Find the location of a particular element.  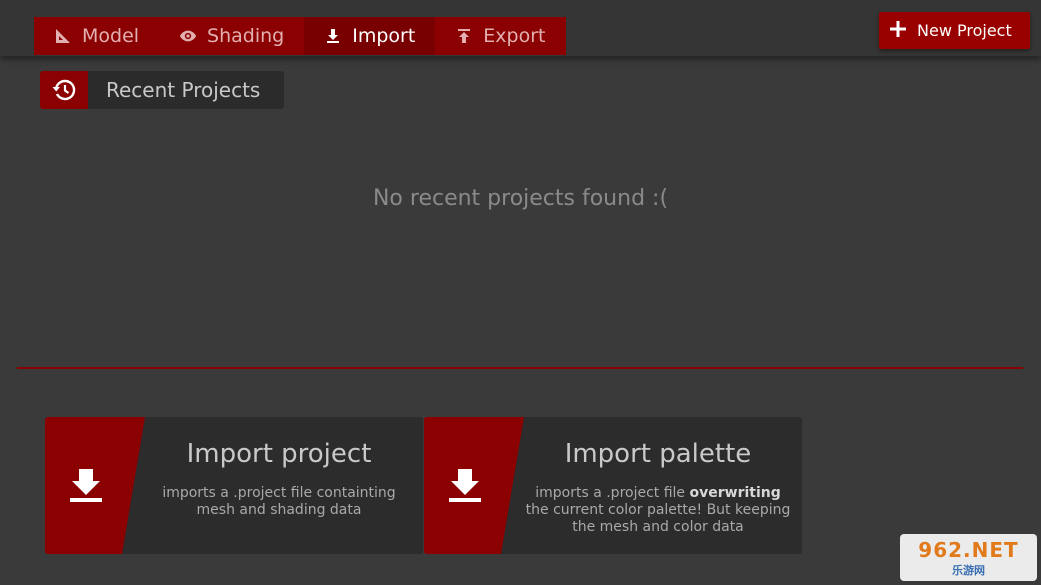

section-divider is located at coordinates (520, 368).